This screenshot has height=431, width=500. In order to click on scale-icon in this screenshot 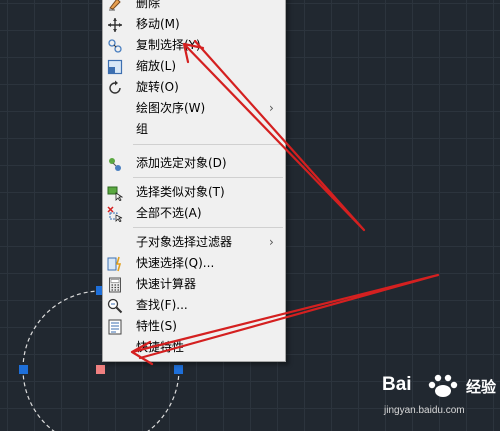, I will do `click(114, 66)`.